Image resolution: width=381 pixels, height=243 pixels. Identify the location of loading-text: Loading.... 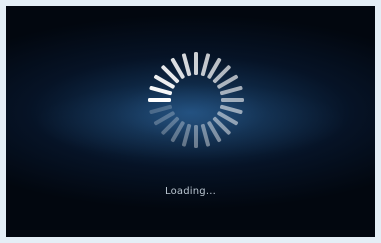
(190, 191).